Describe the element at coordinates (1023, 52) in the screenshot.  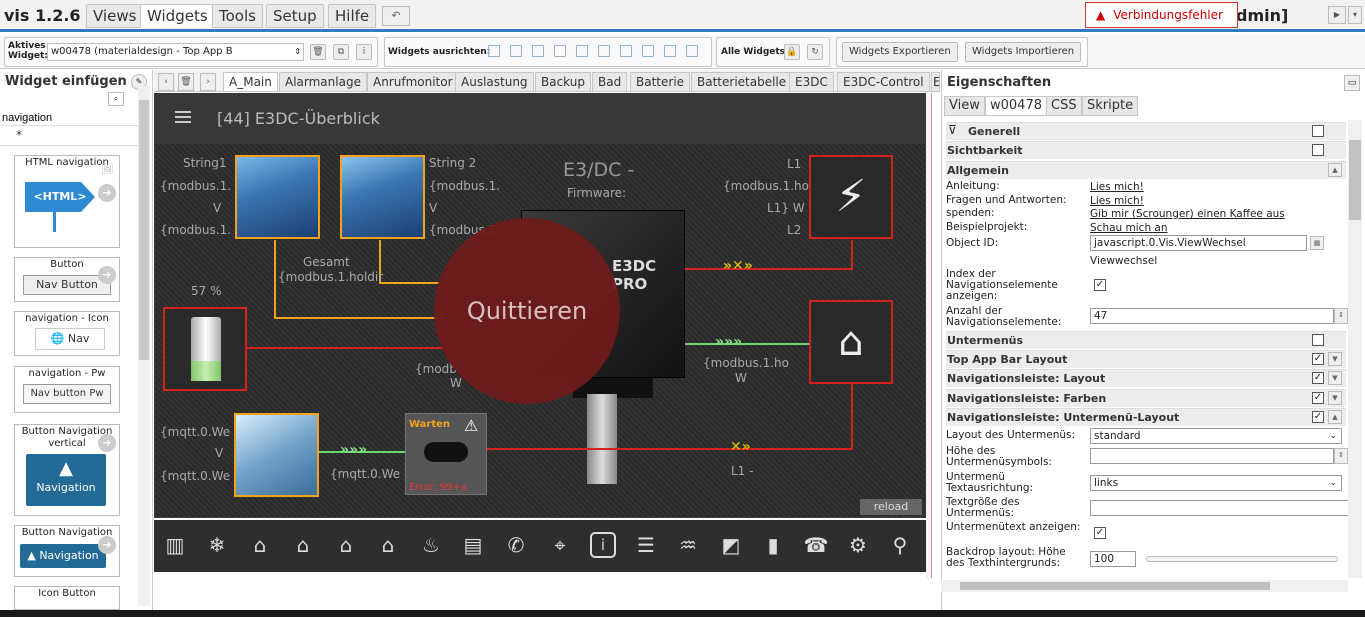
I see `import-widgets-button: Widgets Importieren` at that location.